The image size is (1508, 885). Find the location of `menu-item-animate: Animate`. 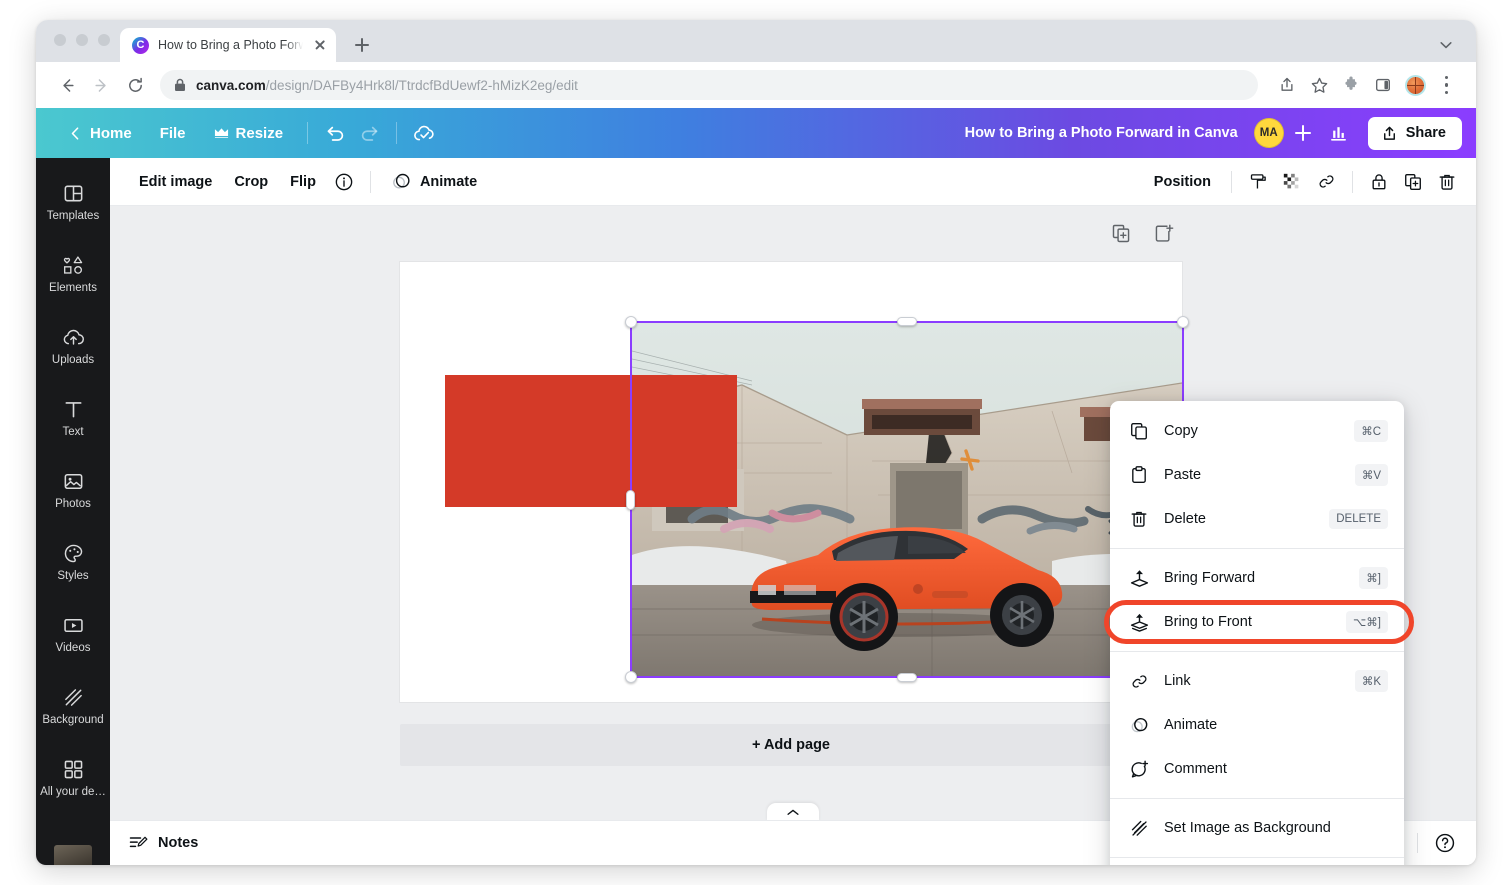

menu-item-animate: Animate is located at coordinates (1257, 725).